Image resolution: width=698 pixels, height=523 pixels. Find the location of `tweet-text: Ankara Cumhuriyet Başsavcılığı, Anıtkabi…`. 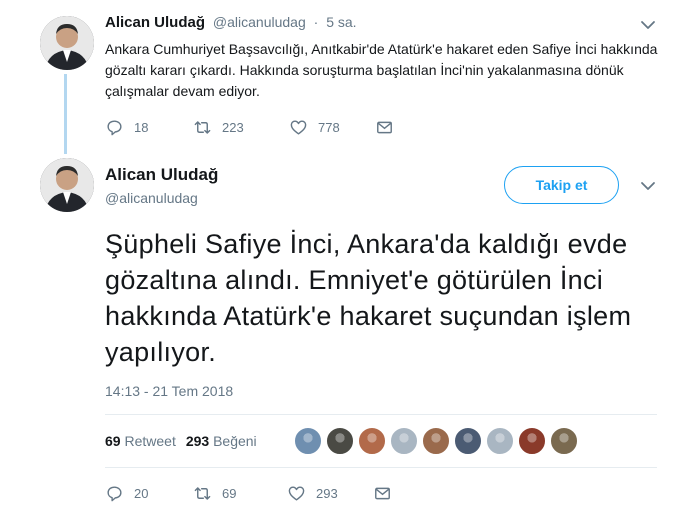

tweet-text: Ankara Cumhuriyet Başsavcılığı, Anıtkabi… is located at coordinates (381, 70).